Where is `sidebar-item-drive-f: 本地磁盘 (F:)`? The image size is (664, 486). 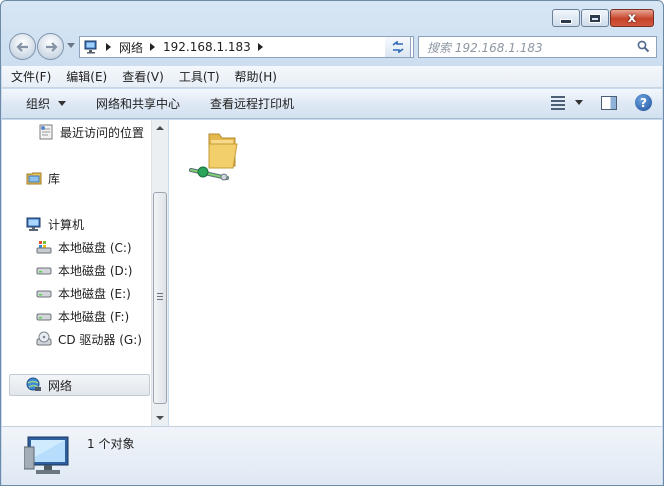 sidebar-item-drive-f: 本地磁盘 (F:) is located at coordinates (76, 316).